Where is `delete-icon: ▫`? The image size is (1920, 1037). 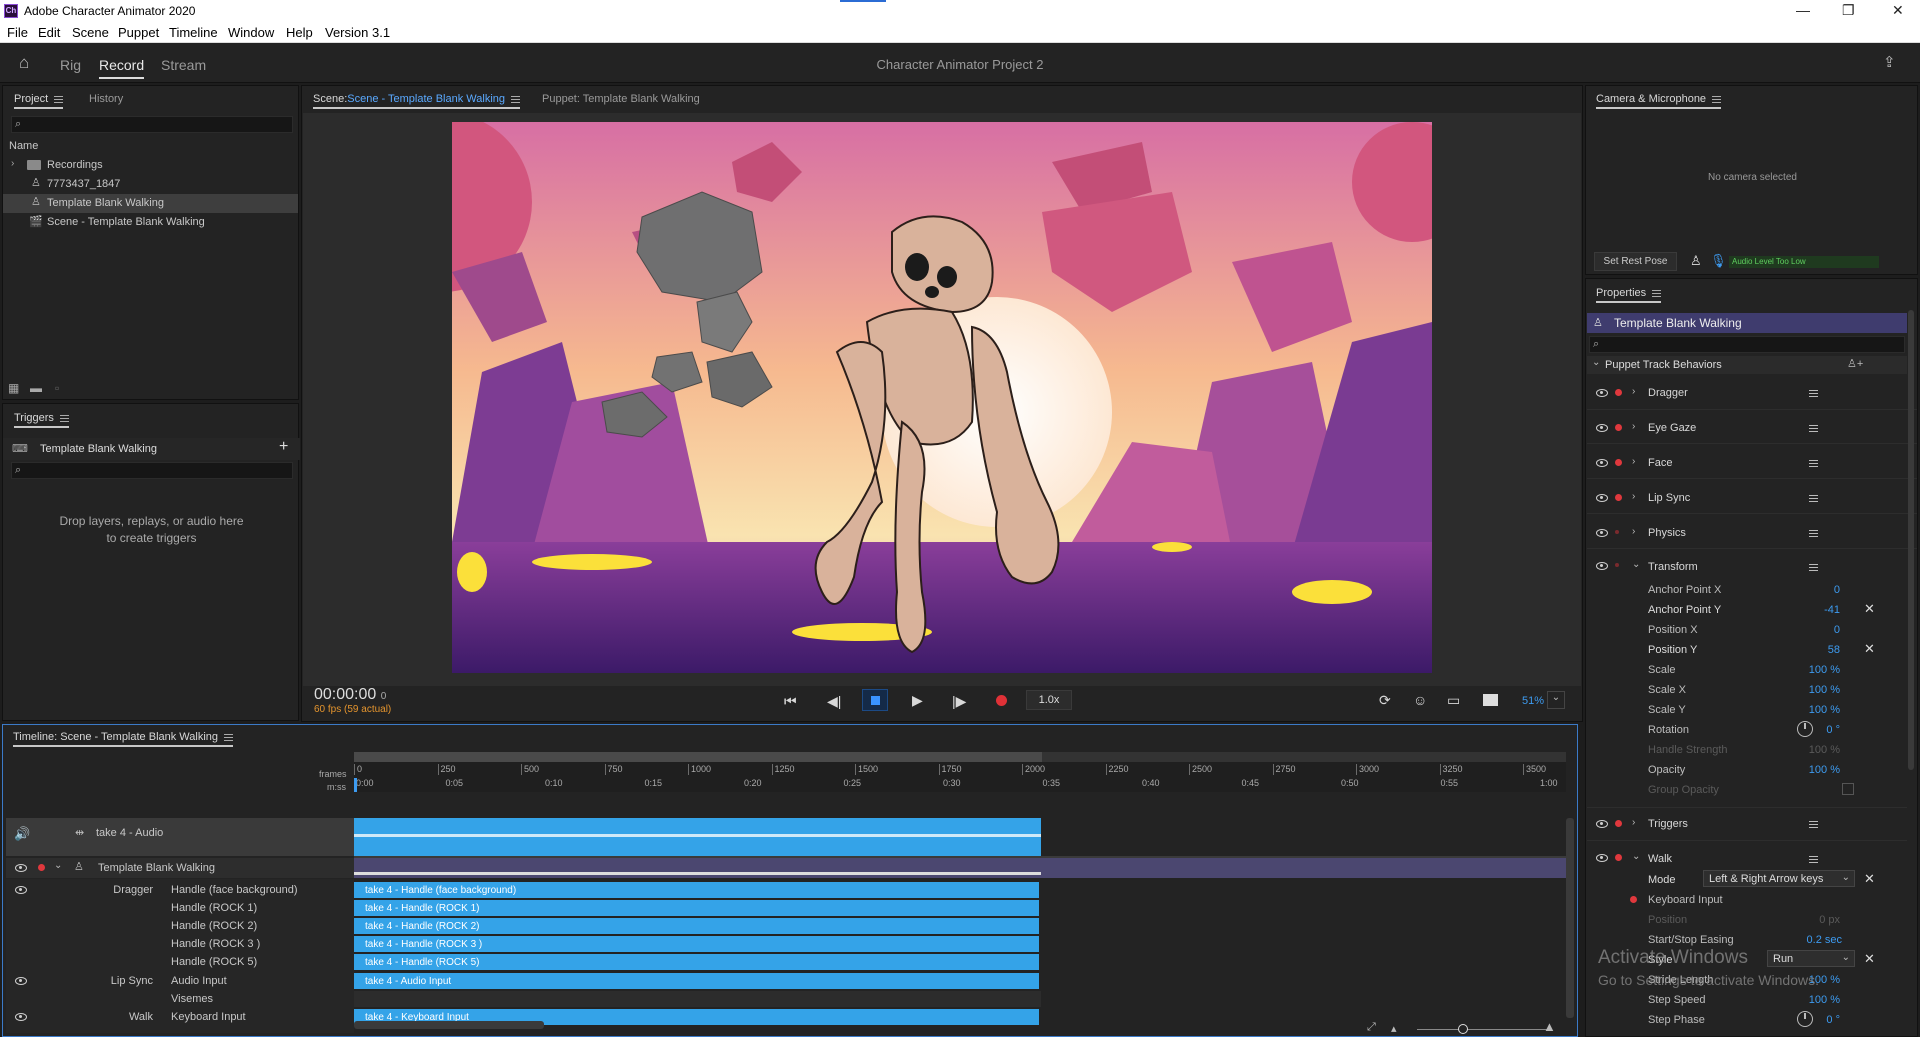 delete-icon: ▫ is located at coordinates (57, 388).